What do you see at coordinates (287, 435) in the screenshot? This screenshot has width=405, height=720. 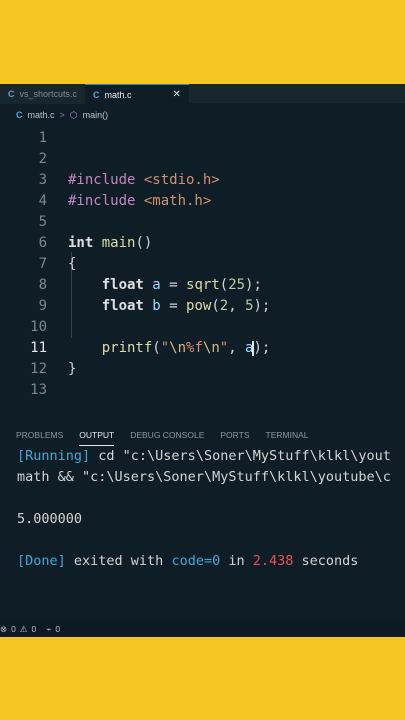 I see `panel-tab-terminal: TERMINAL` at bounding box center [287, 435].